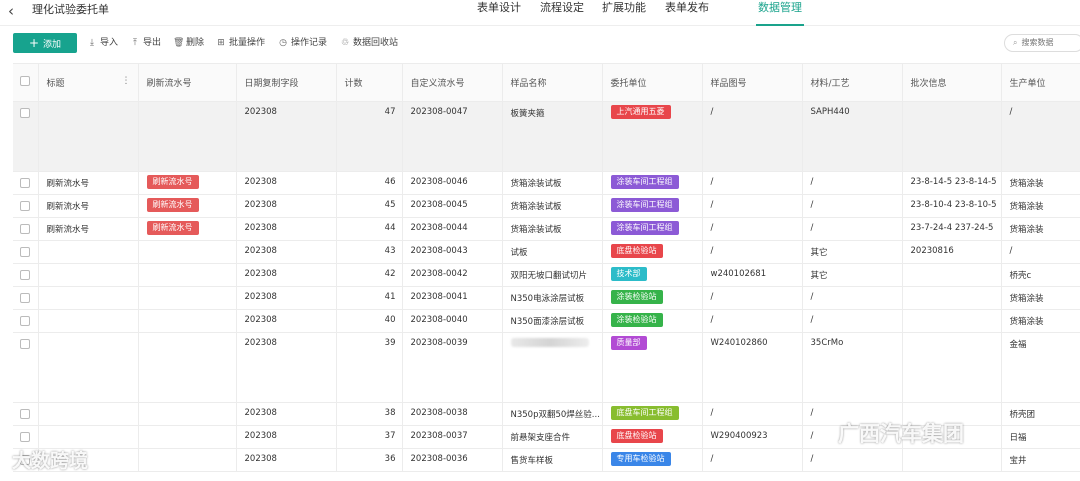 Image resolution: width=1080 pixels, height=481 pixels. I want to click on cell-serial: 202308-0037, so click(452, 437).